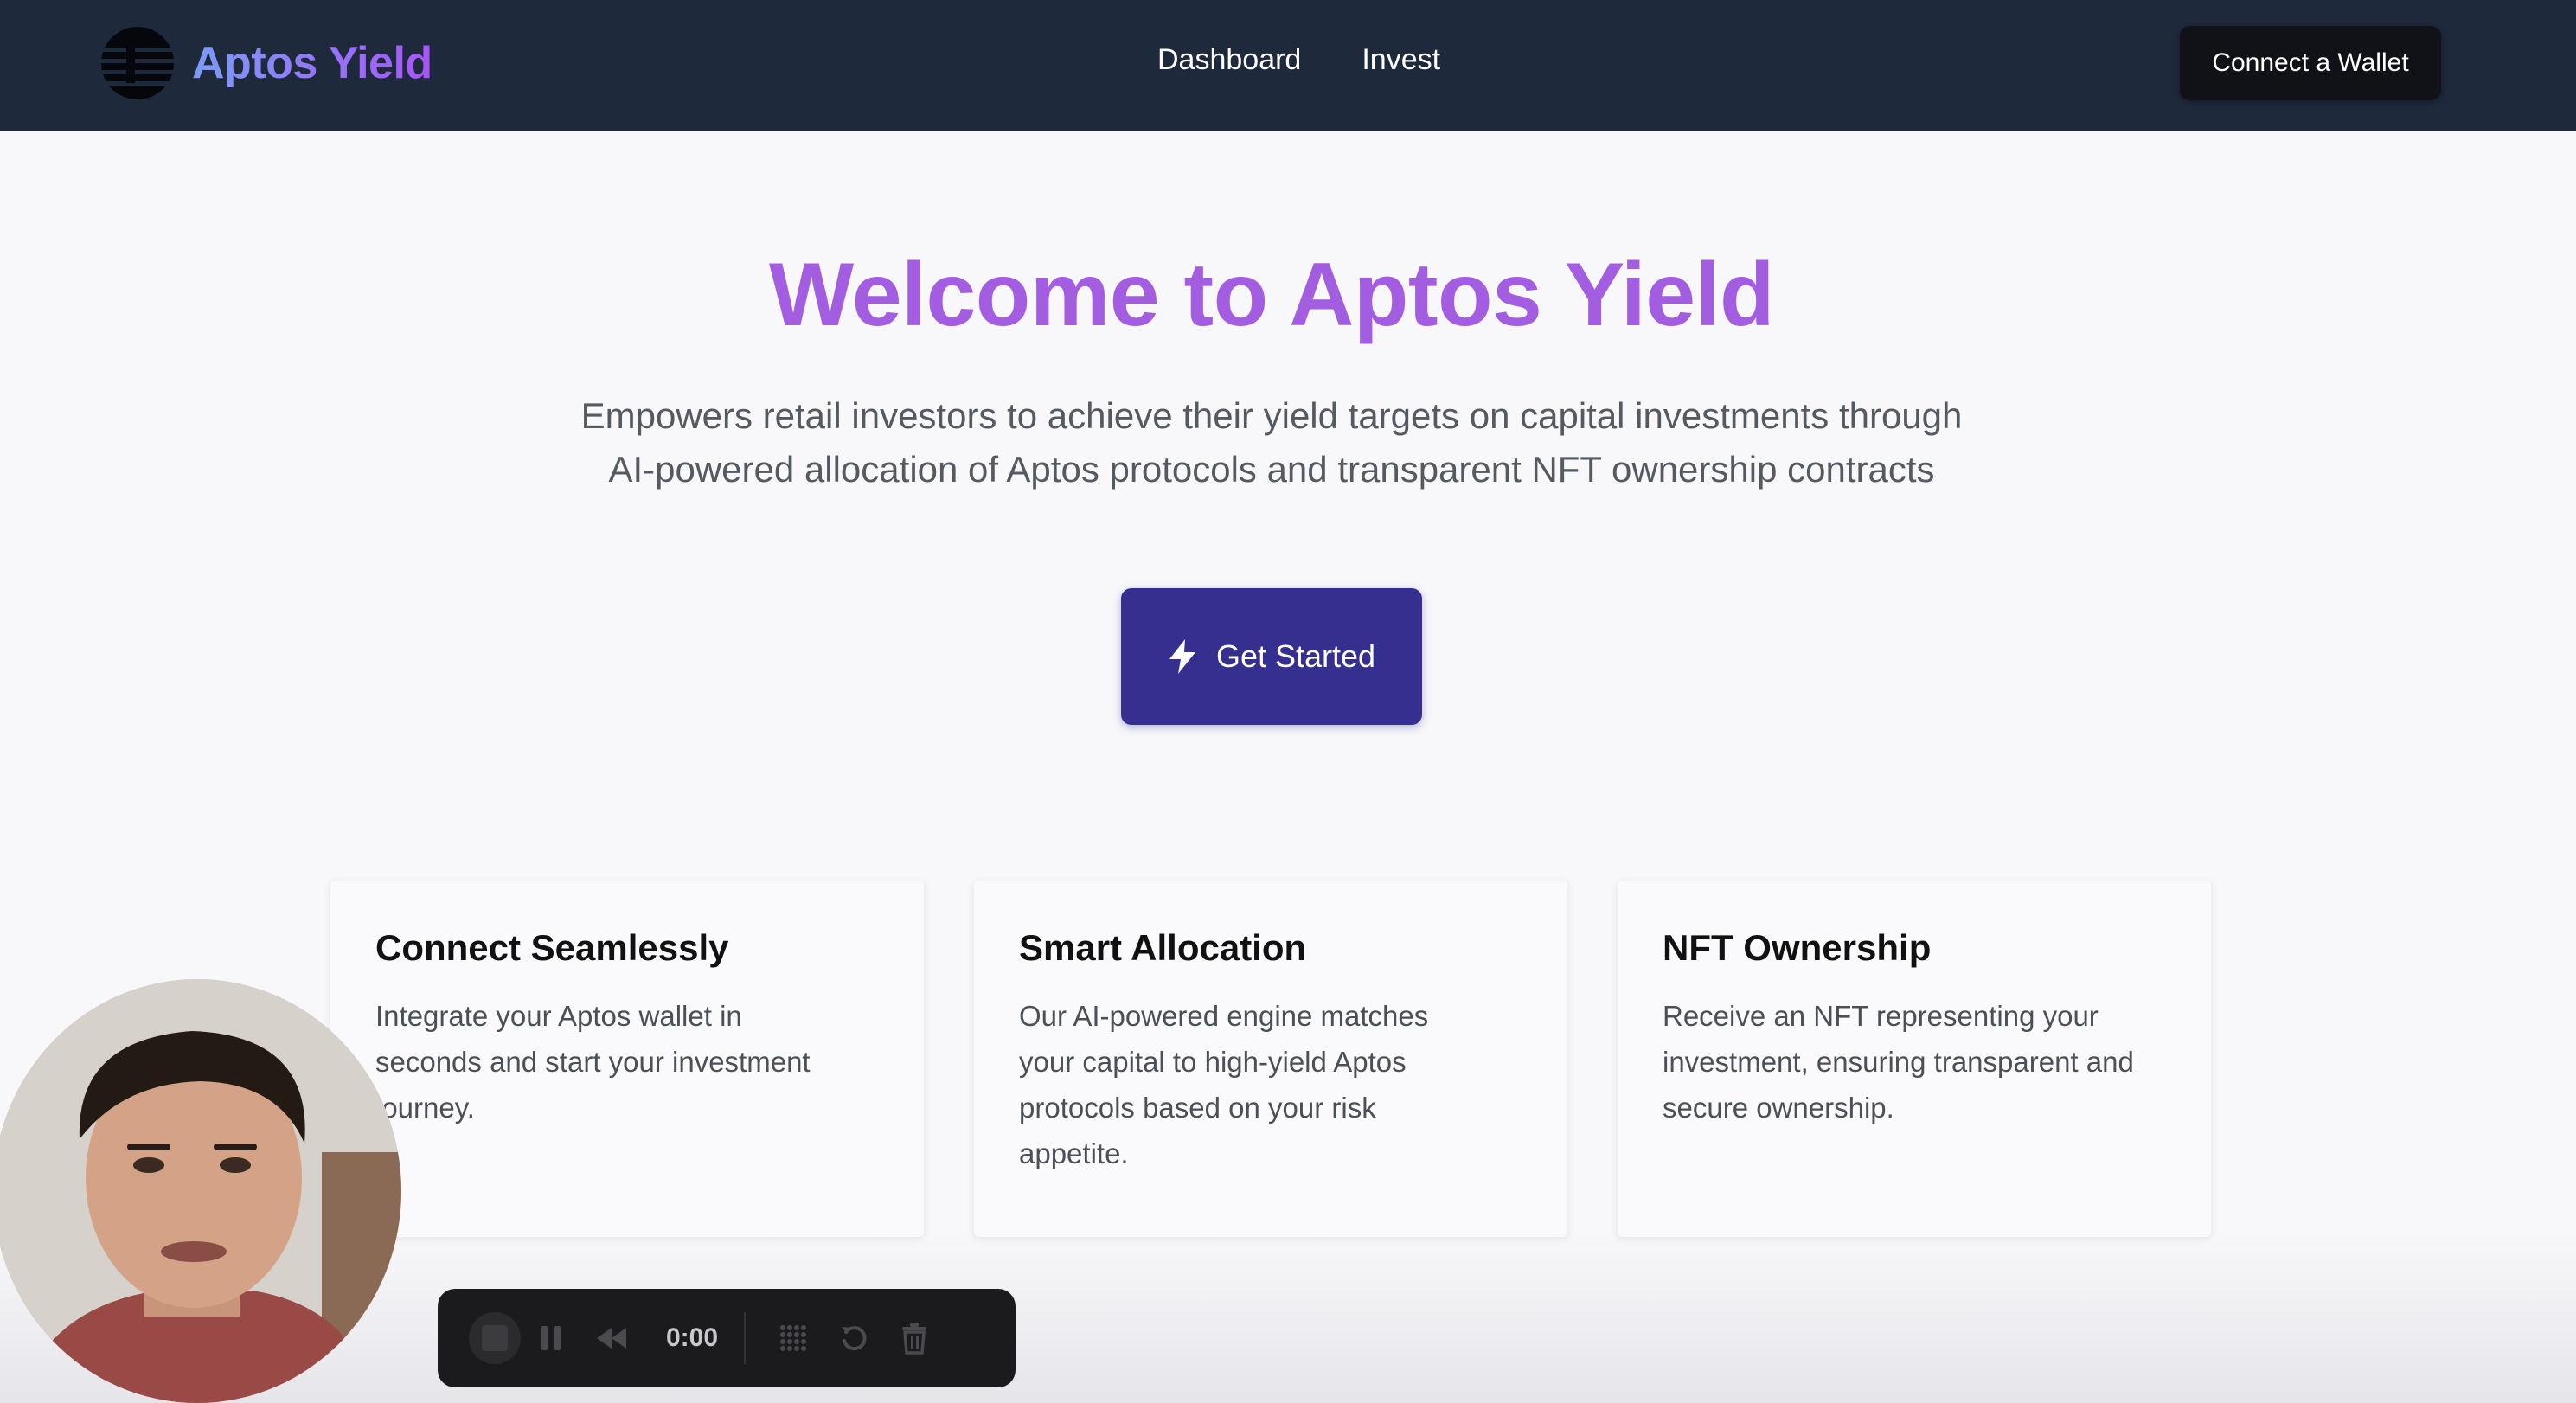 Image resolution: width=2576 pixels, height=1403 pixels. I want to click on presenter-video-frame, so click(200, 1191).